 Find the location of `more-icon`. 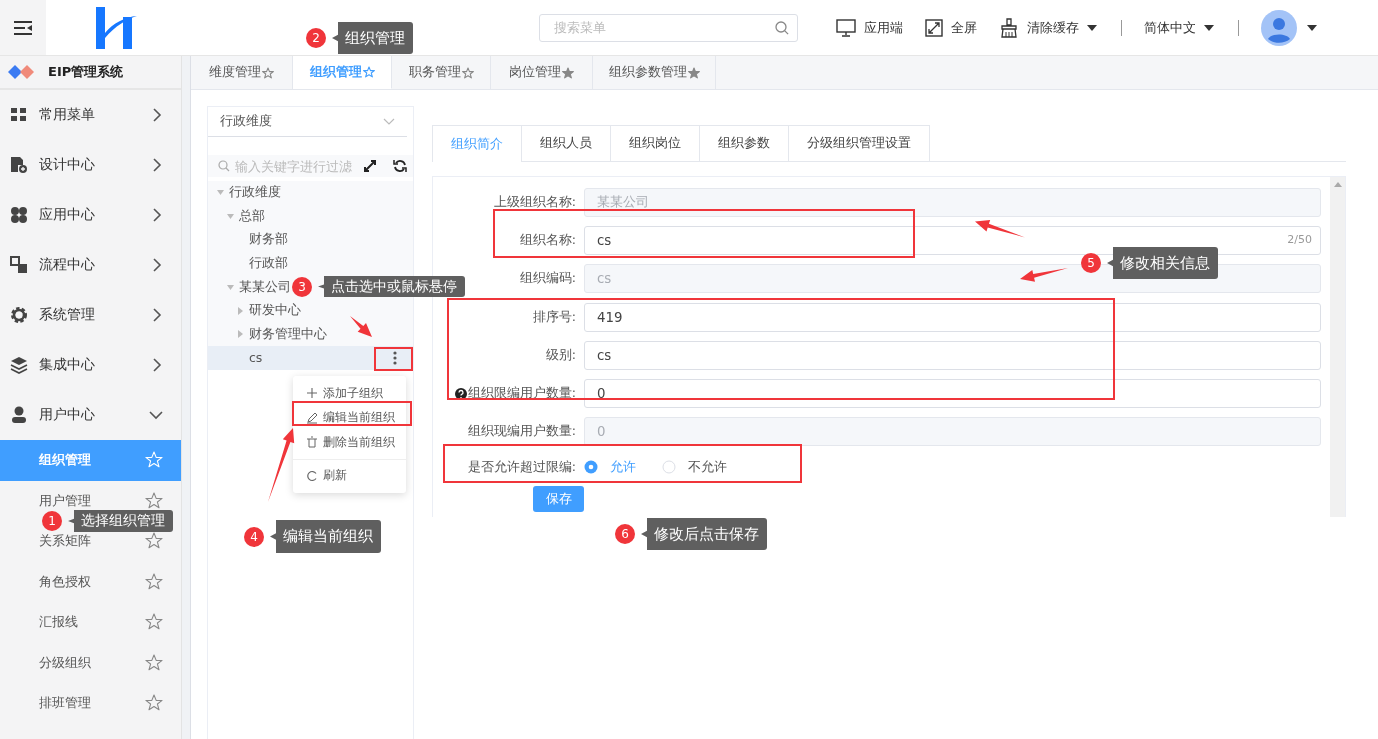

more-icon is located at coordinates (394, 357).